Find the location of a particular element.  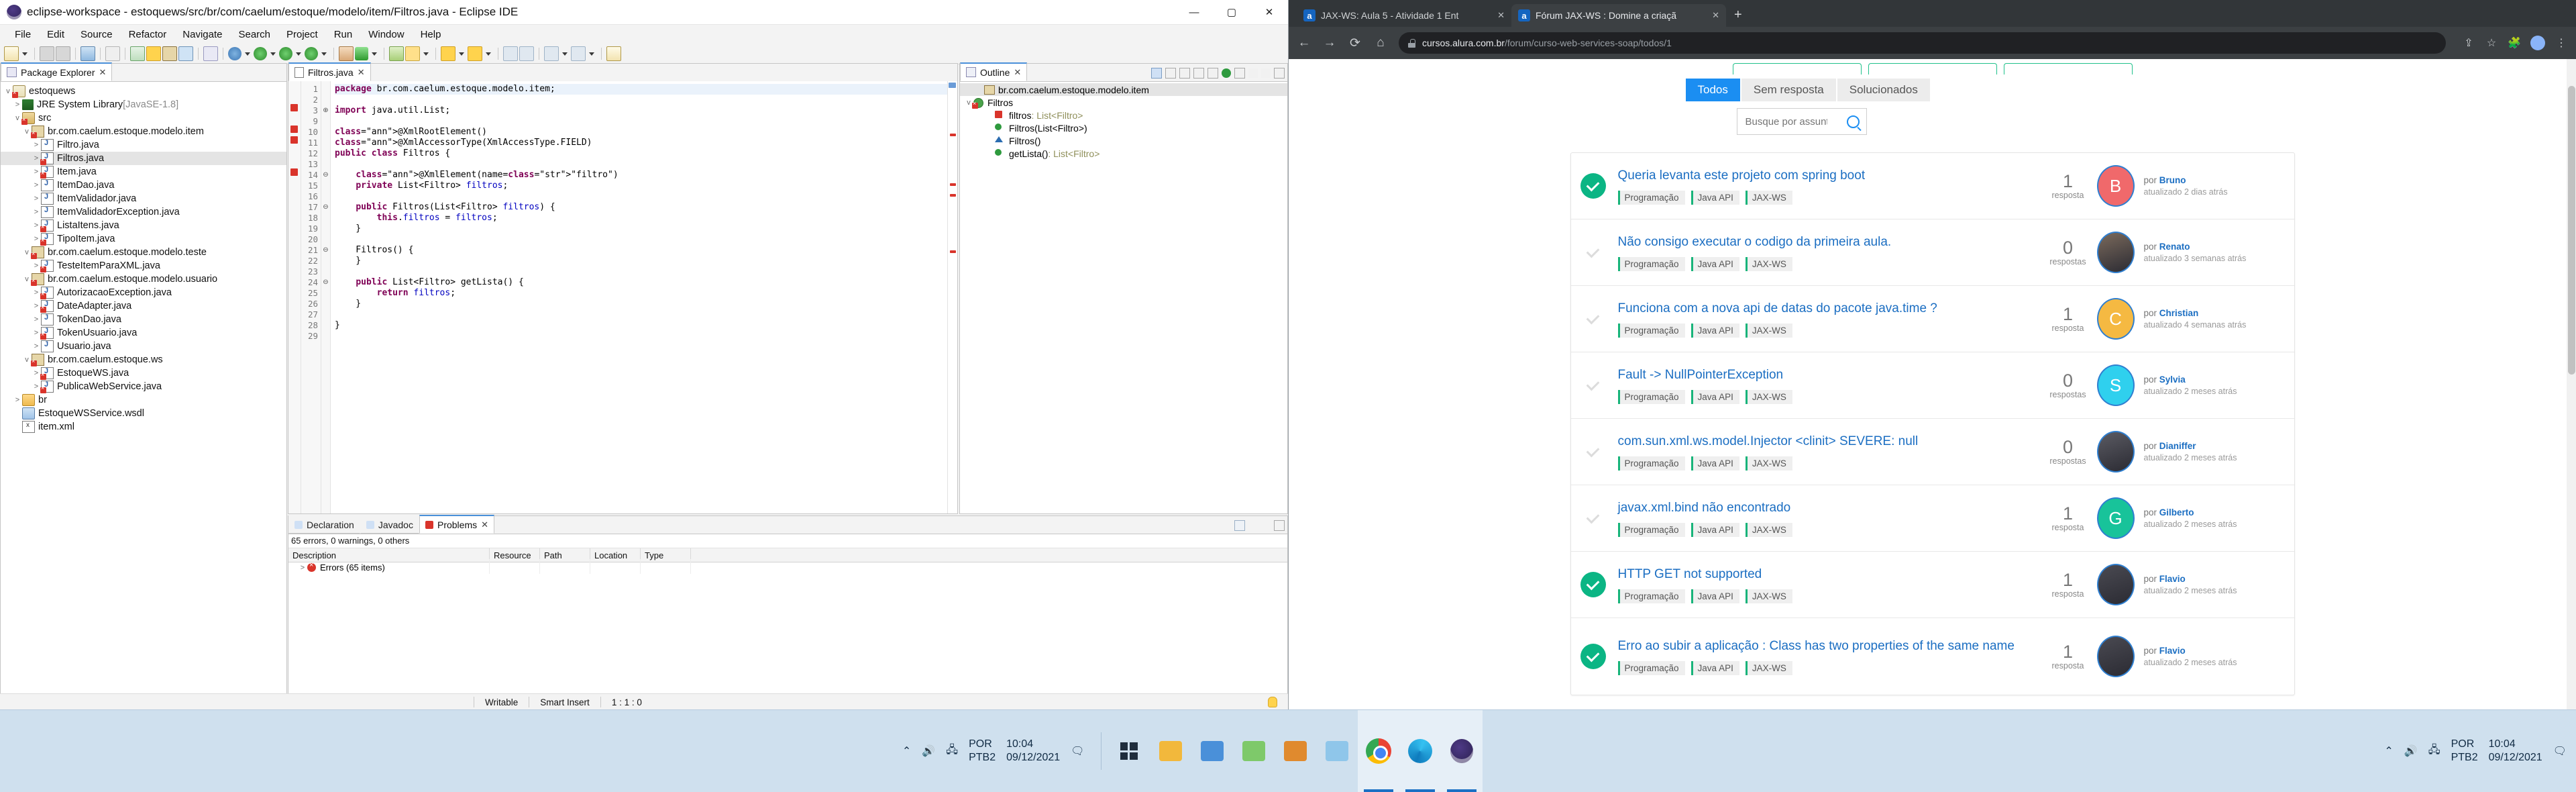

code-line: return filtros; is located at coordinates (641, 293).